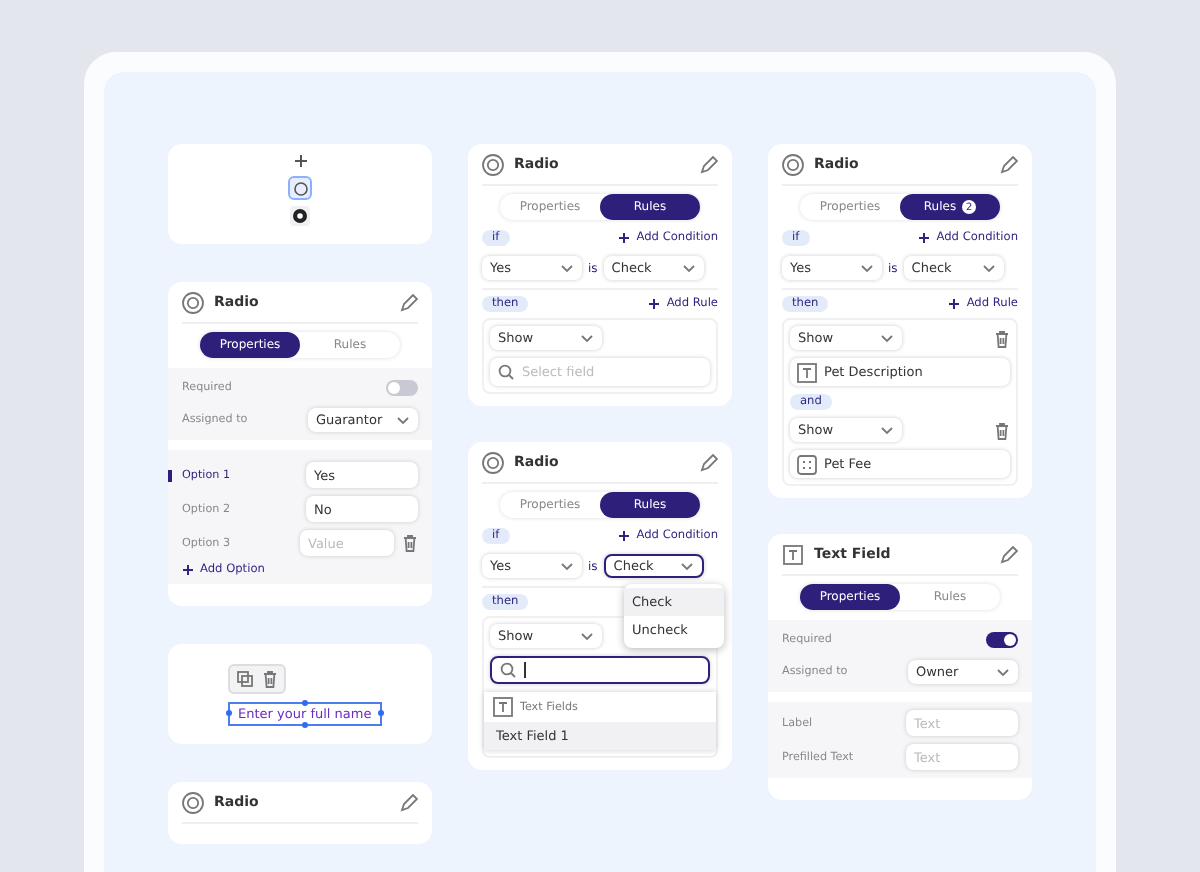  I want to click on search-field, so click(600, 670).